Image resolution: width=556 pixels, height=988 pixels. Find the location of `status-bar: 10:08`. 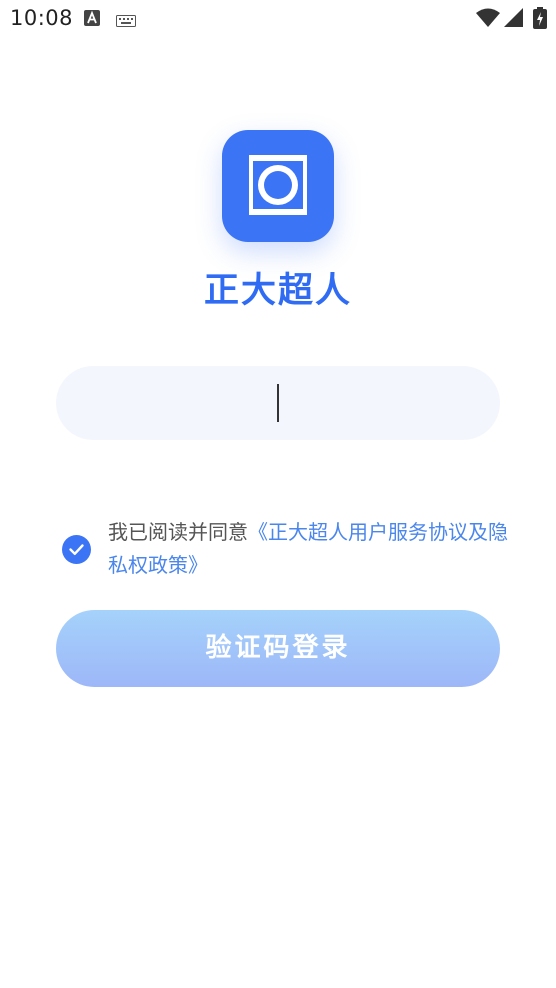

status-bar: 10:08 is located at coordinates (278, 19).